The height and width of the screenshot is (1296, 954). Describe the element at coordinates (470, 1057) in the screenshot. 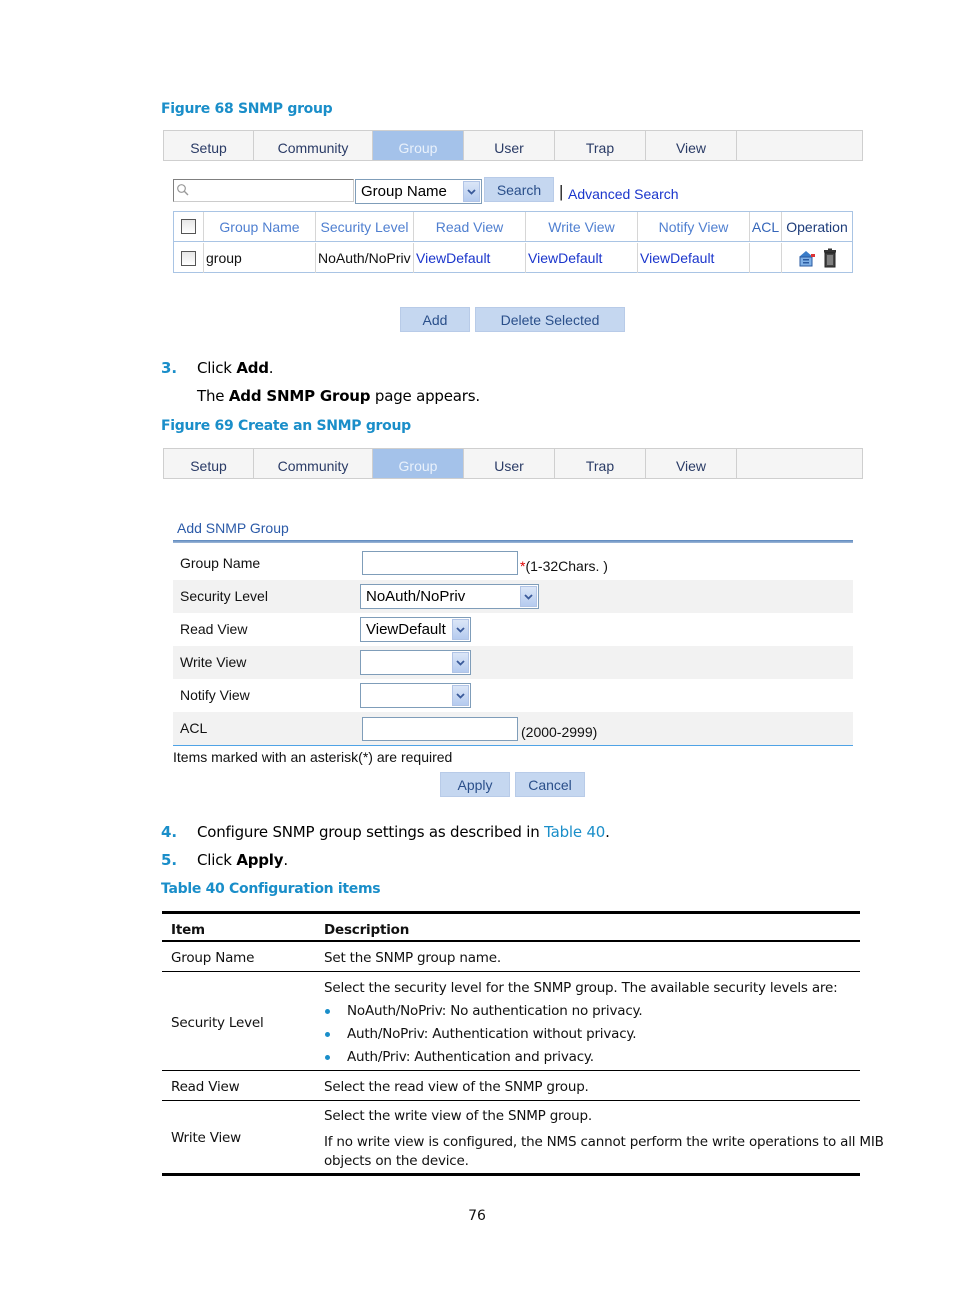

I see `bullet-auth-priv: Auth/Priv: Authentication and privacy.` at that location.